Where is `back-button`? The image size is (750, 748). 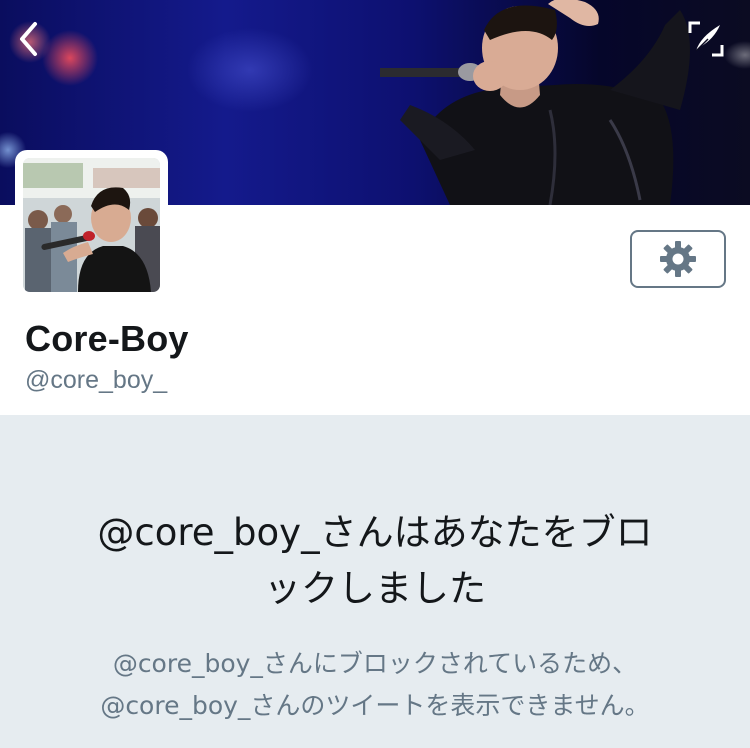 back-button is located at coordinates (28, 39).